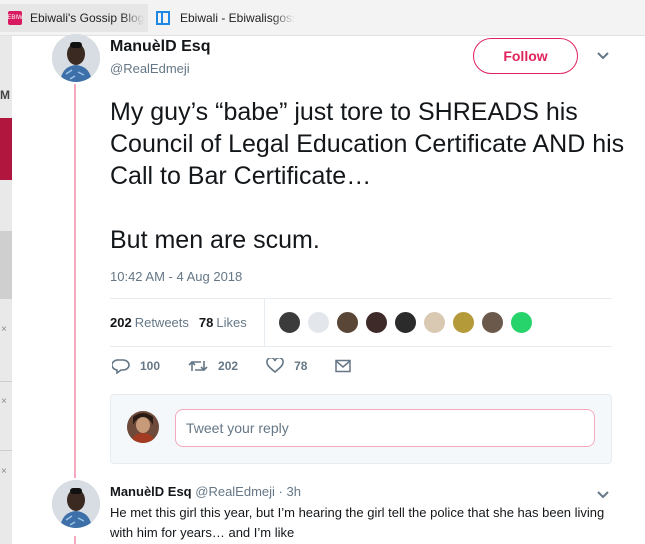 Image resolution: width=645 pixels, height=544 pixels. I want to click on direct-message-button, so click(348, 366).